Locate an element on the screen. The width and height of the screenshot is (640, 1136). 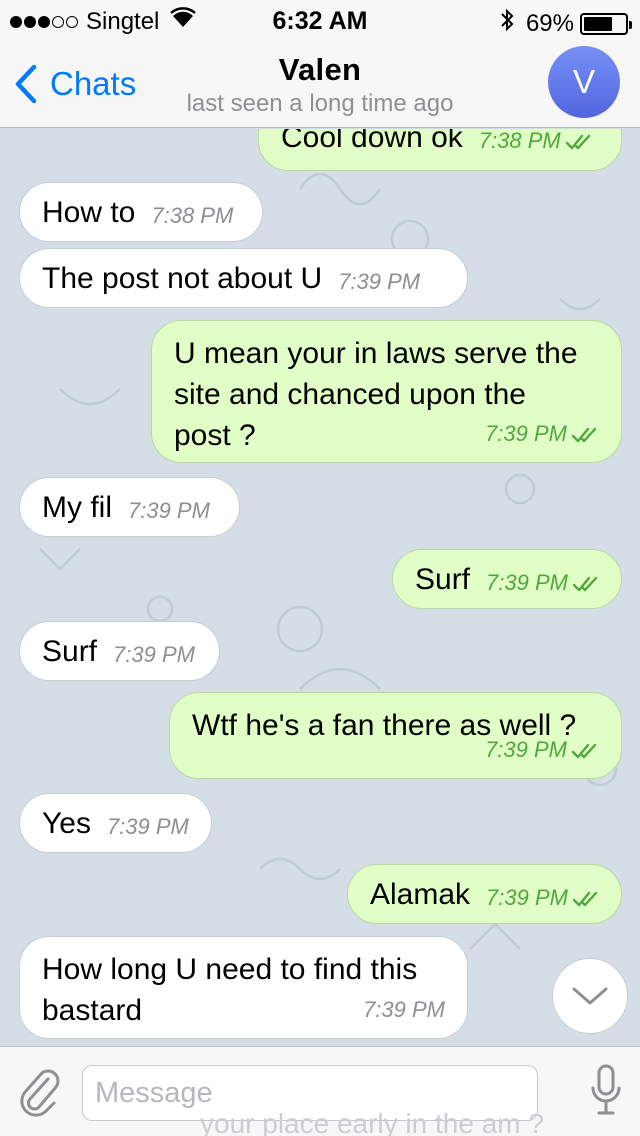
last-seen-status: last seen a long time ago is located at coordinates (320, 103).